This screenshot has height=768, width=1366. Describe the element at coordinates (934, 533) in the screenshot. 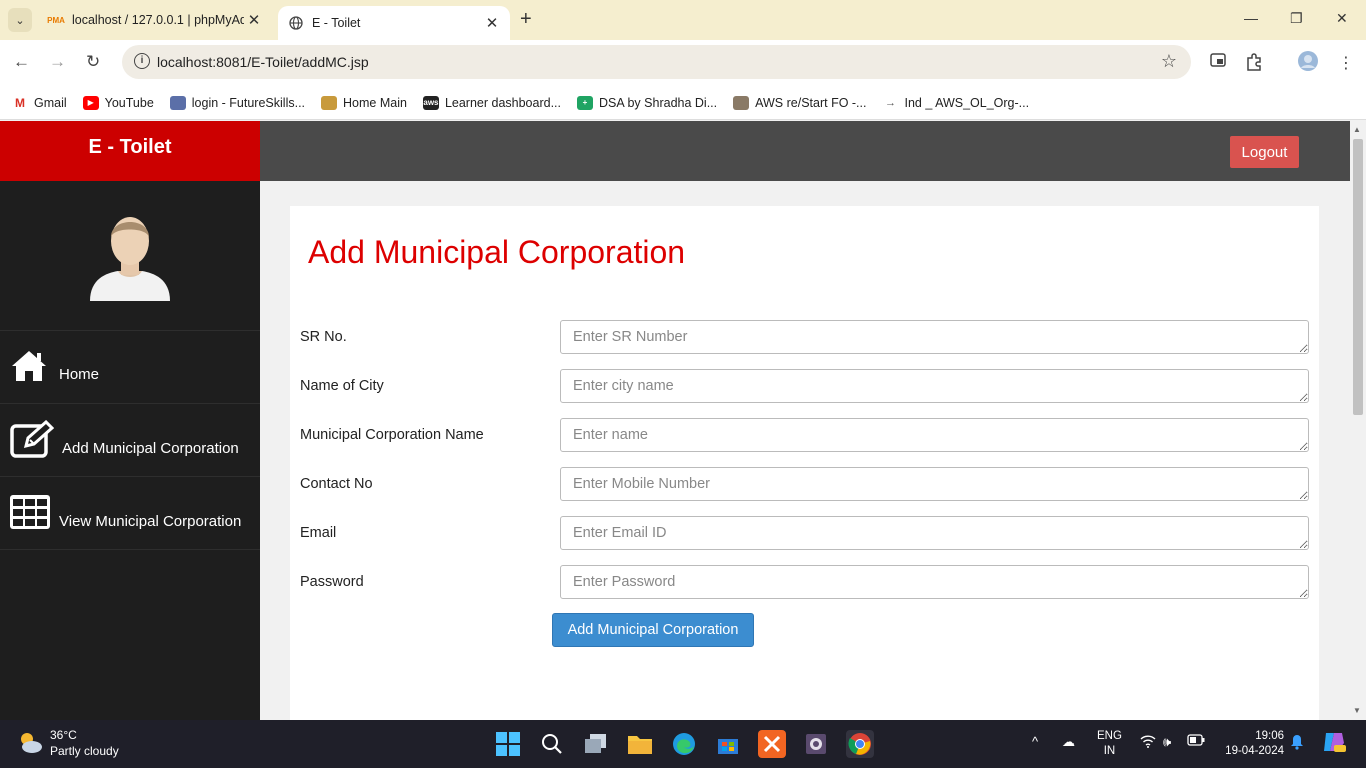

I see `email-input` at that location.